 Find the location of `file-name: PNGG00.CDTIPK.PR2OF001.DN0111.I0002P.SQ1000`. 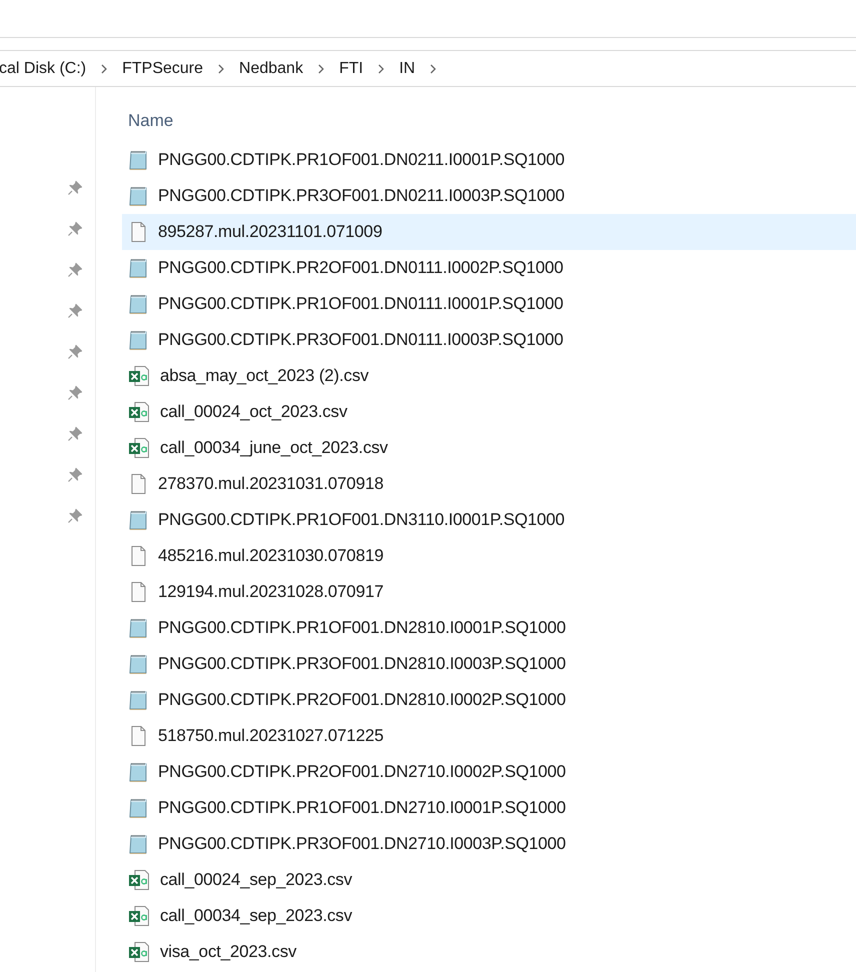

file-name: PNGG00.CDTIPK.PR2OF001.DN0111.I0002P.SQ1000 is located at coordinates (361, 268).